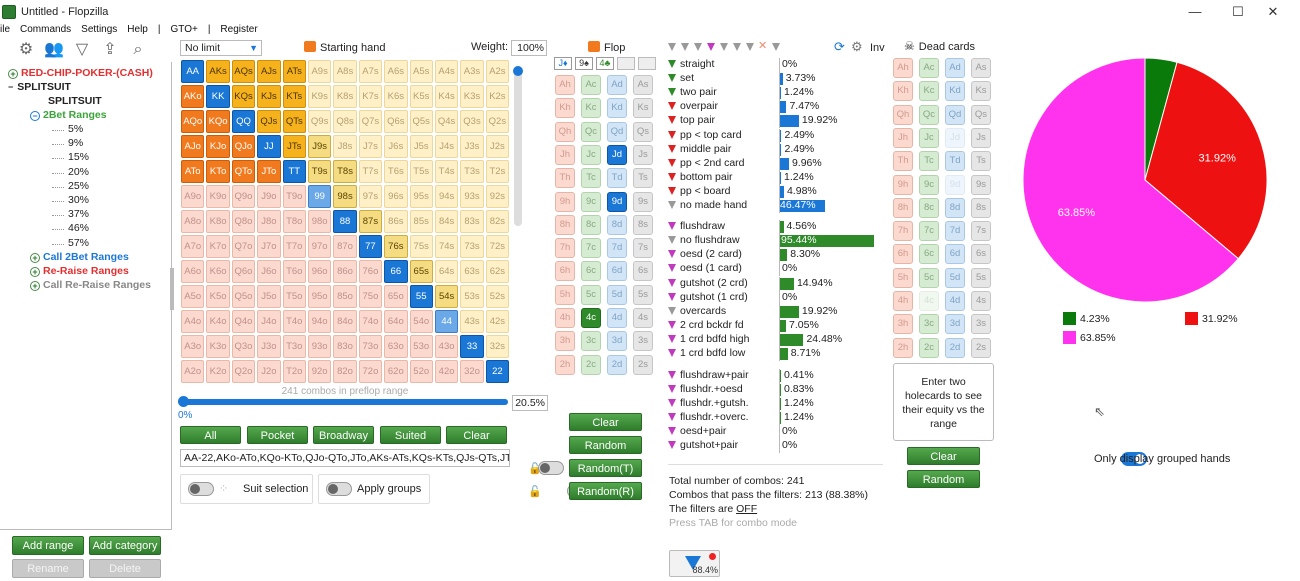 The height and width of the screenshot is (581, 1300). Describe the element at coordinates (421, 271) in the screenshot. I see `hand-cell: 65s` at that location.